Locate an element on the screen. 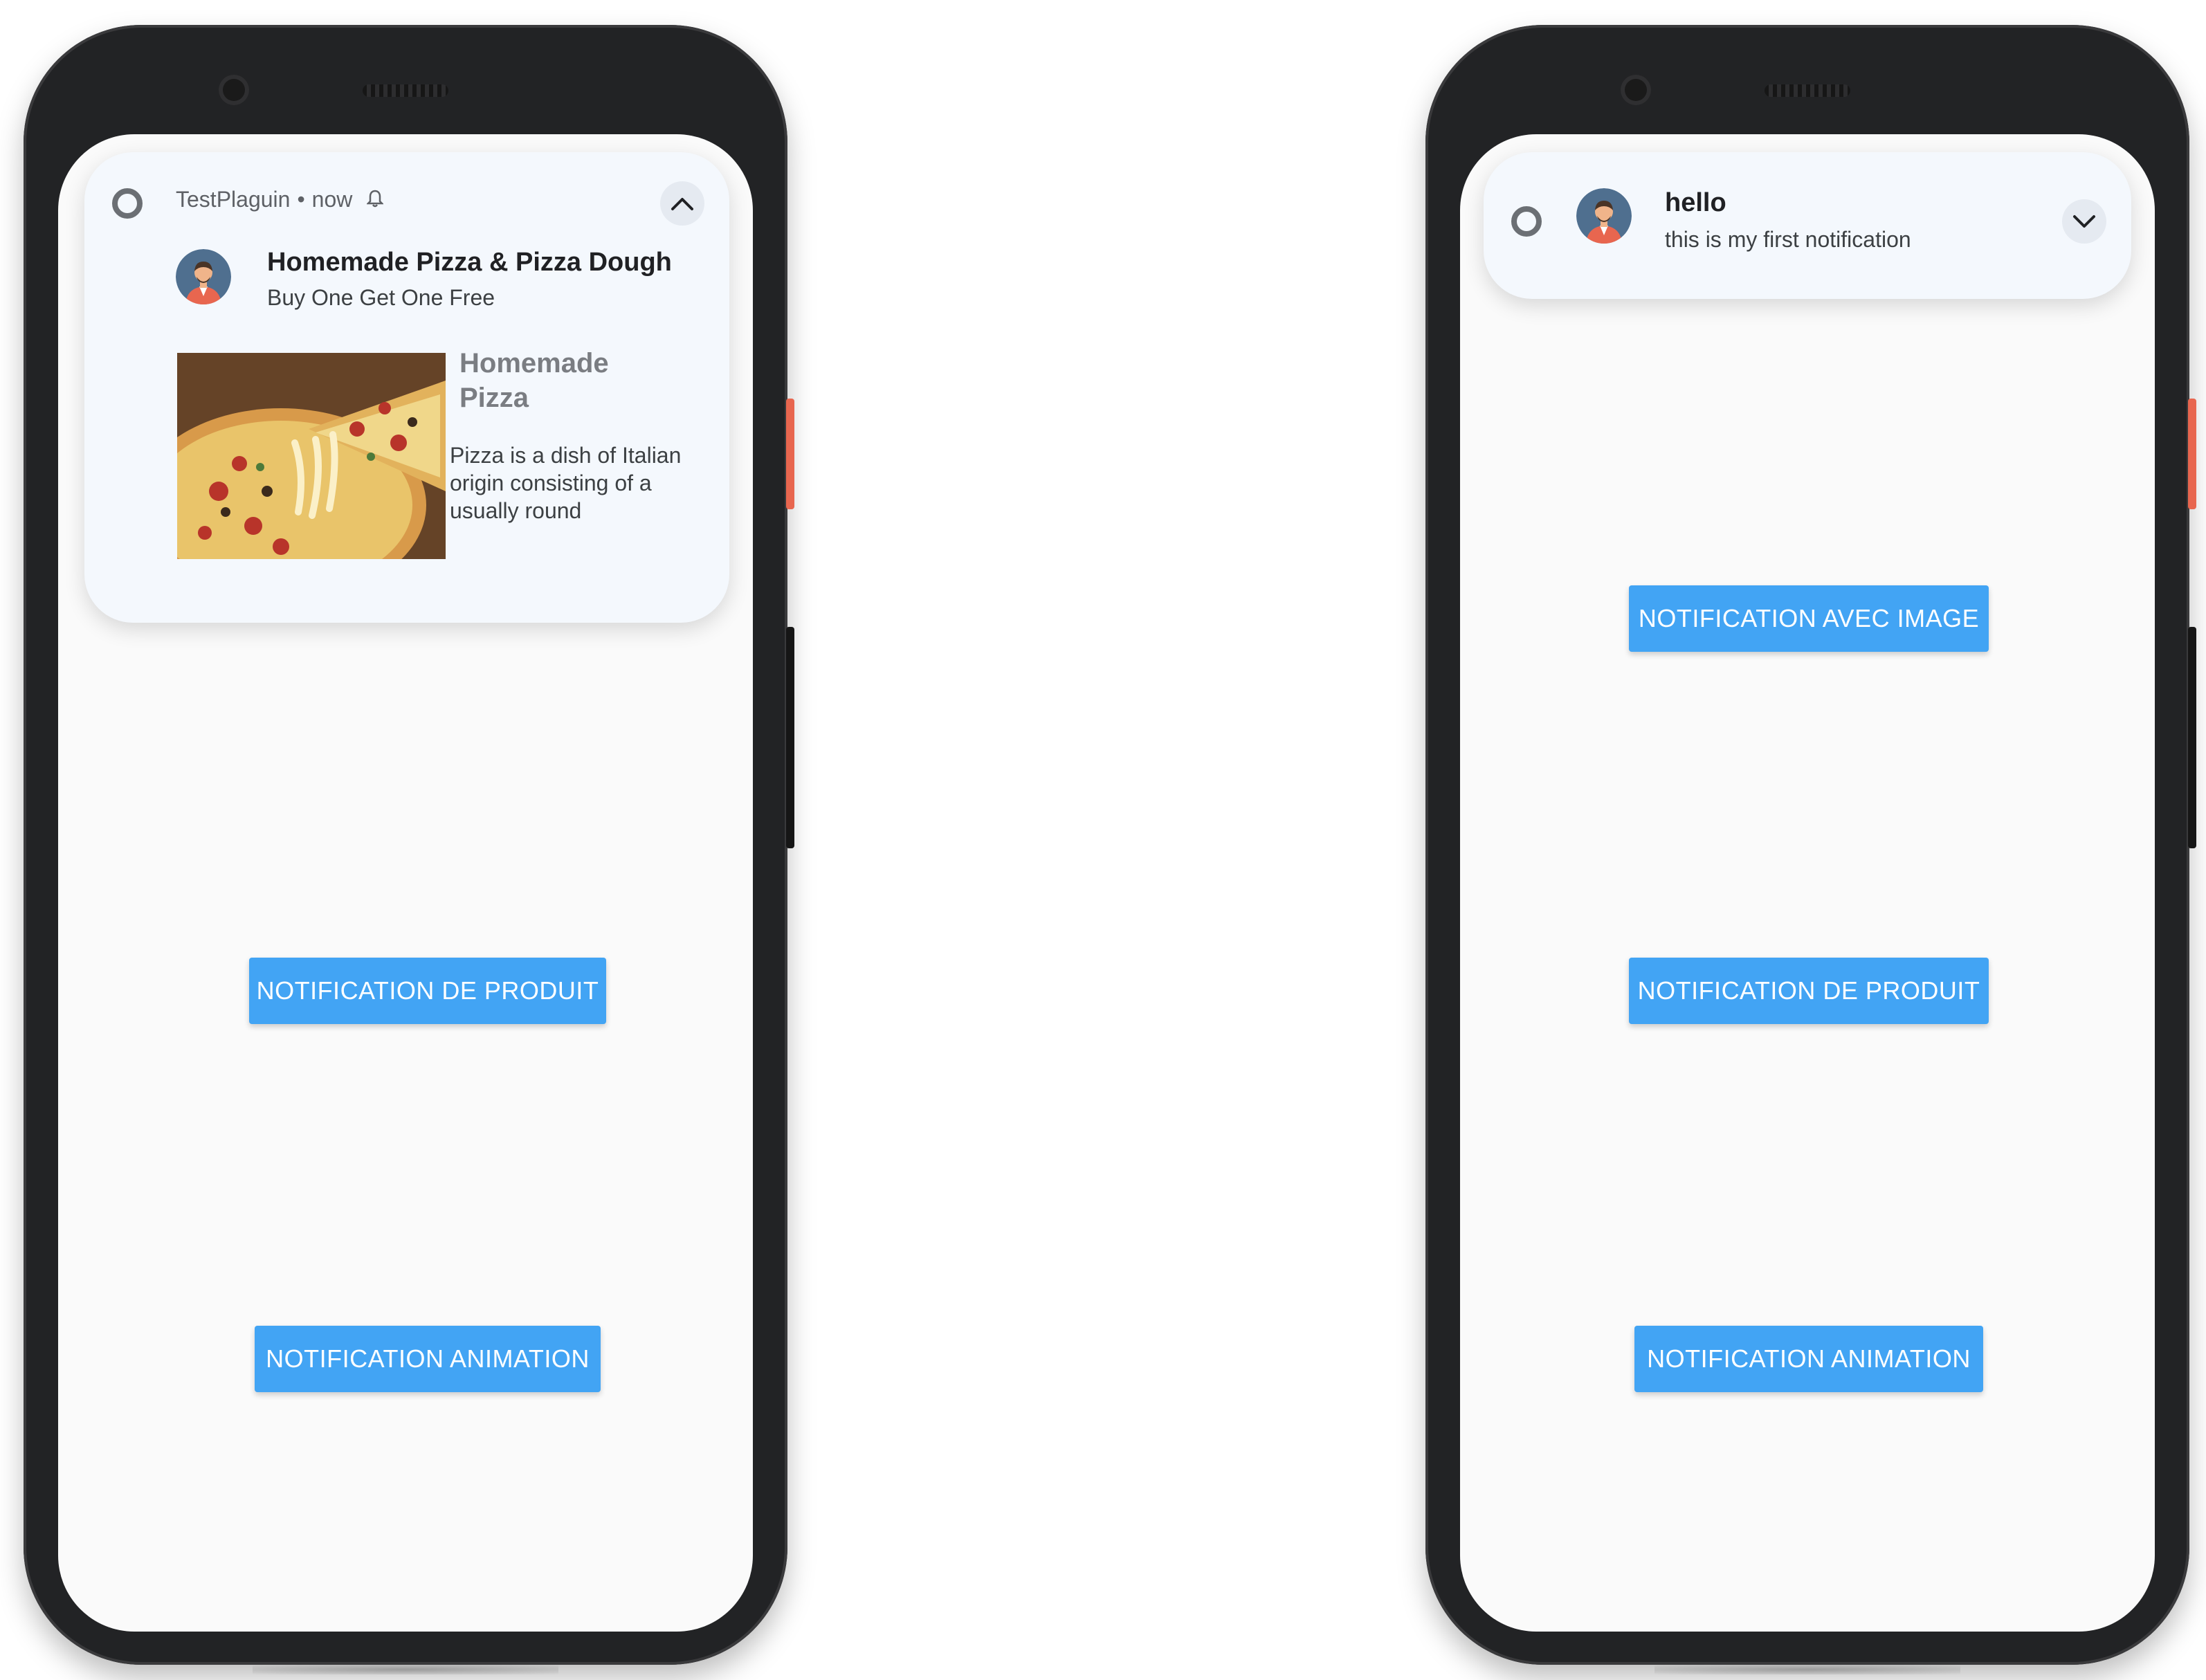 This screenshot has width=2206, height=1680. chevron-up-icon is located at coordinates (682, 204).